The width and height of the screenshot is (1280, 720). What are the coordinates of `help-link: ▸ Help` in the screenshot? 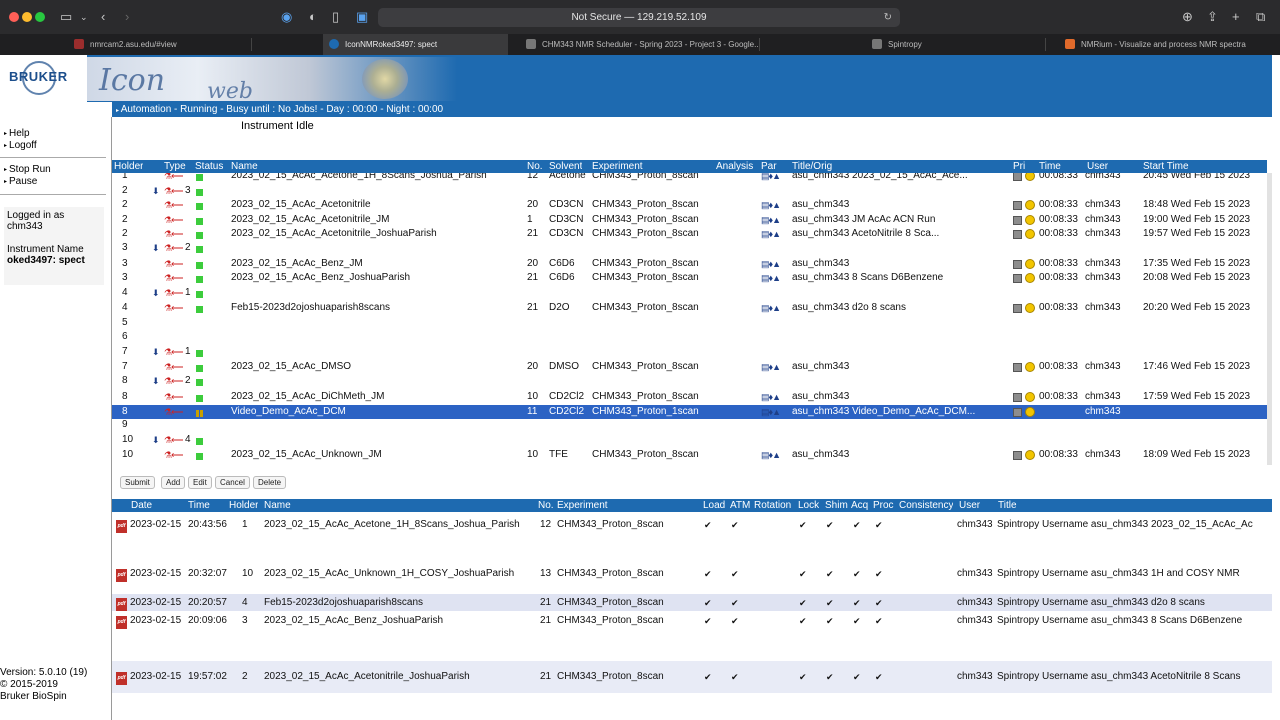 It's located at (17, 133).